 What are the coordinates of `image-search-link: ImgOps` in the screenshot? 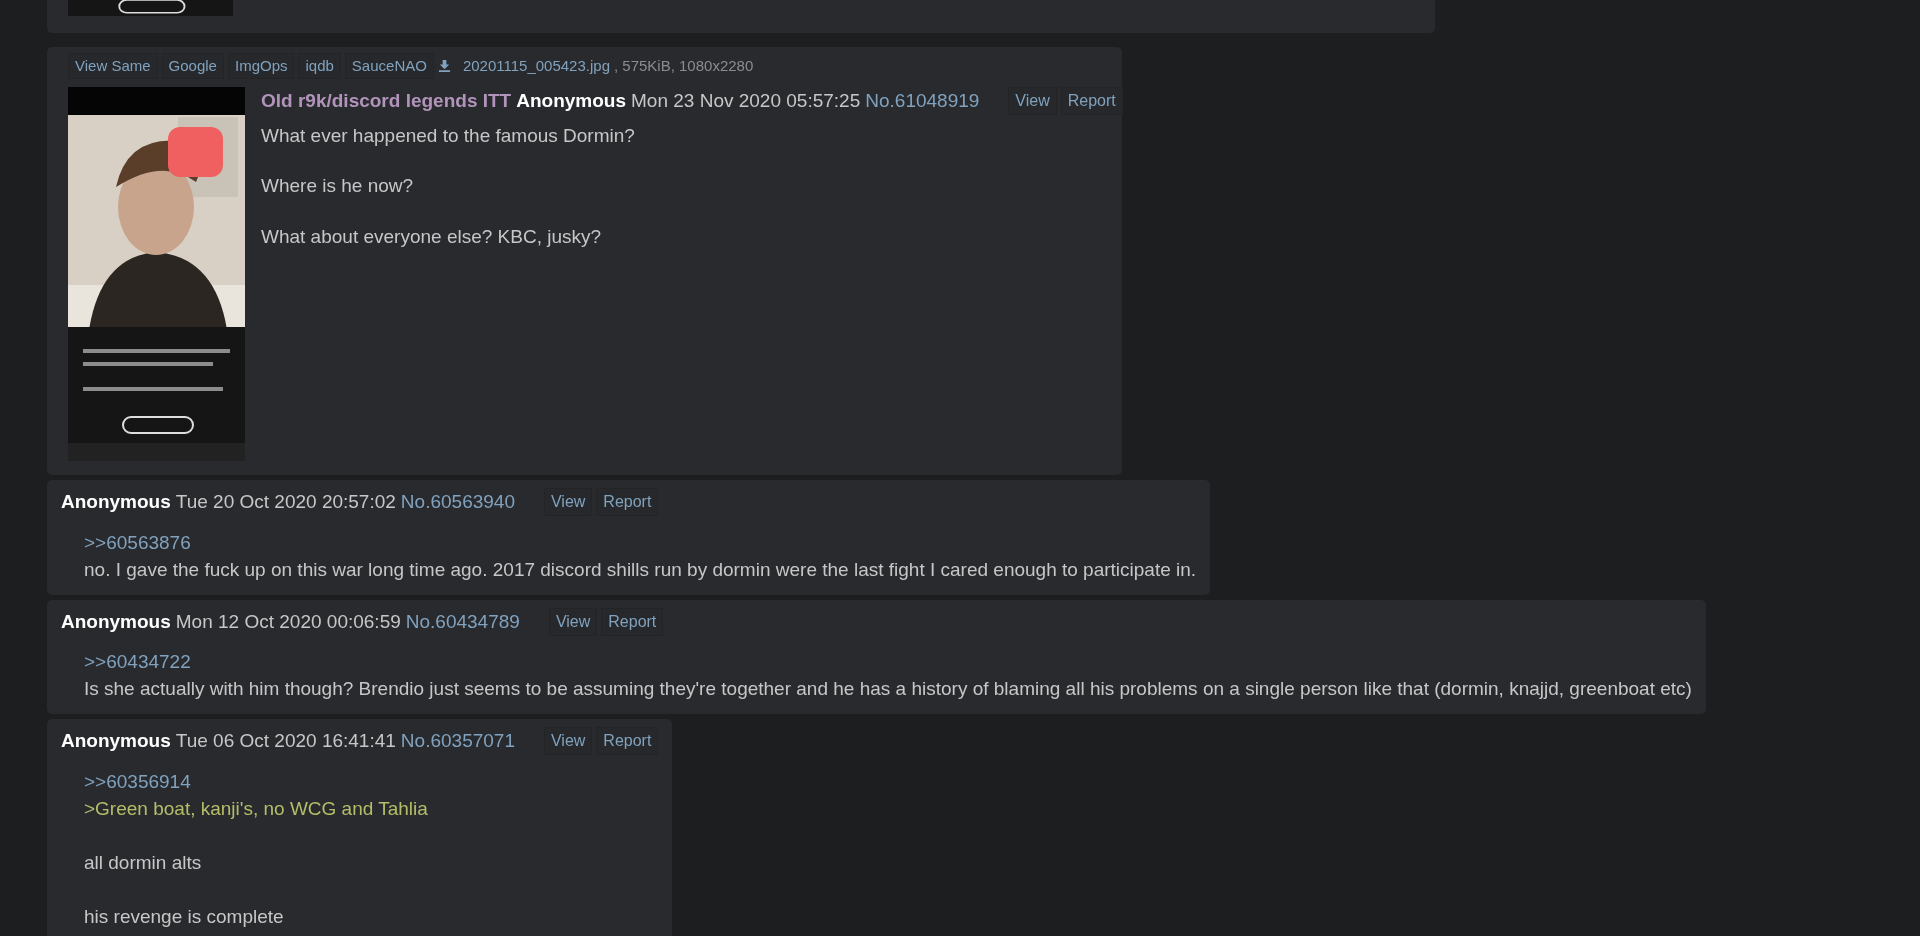 It's located at (261, 65).